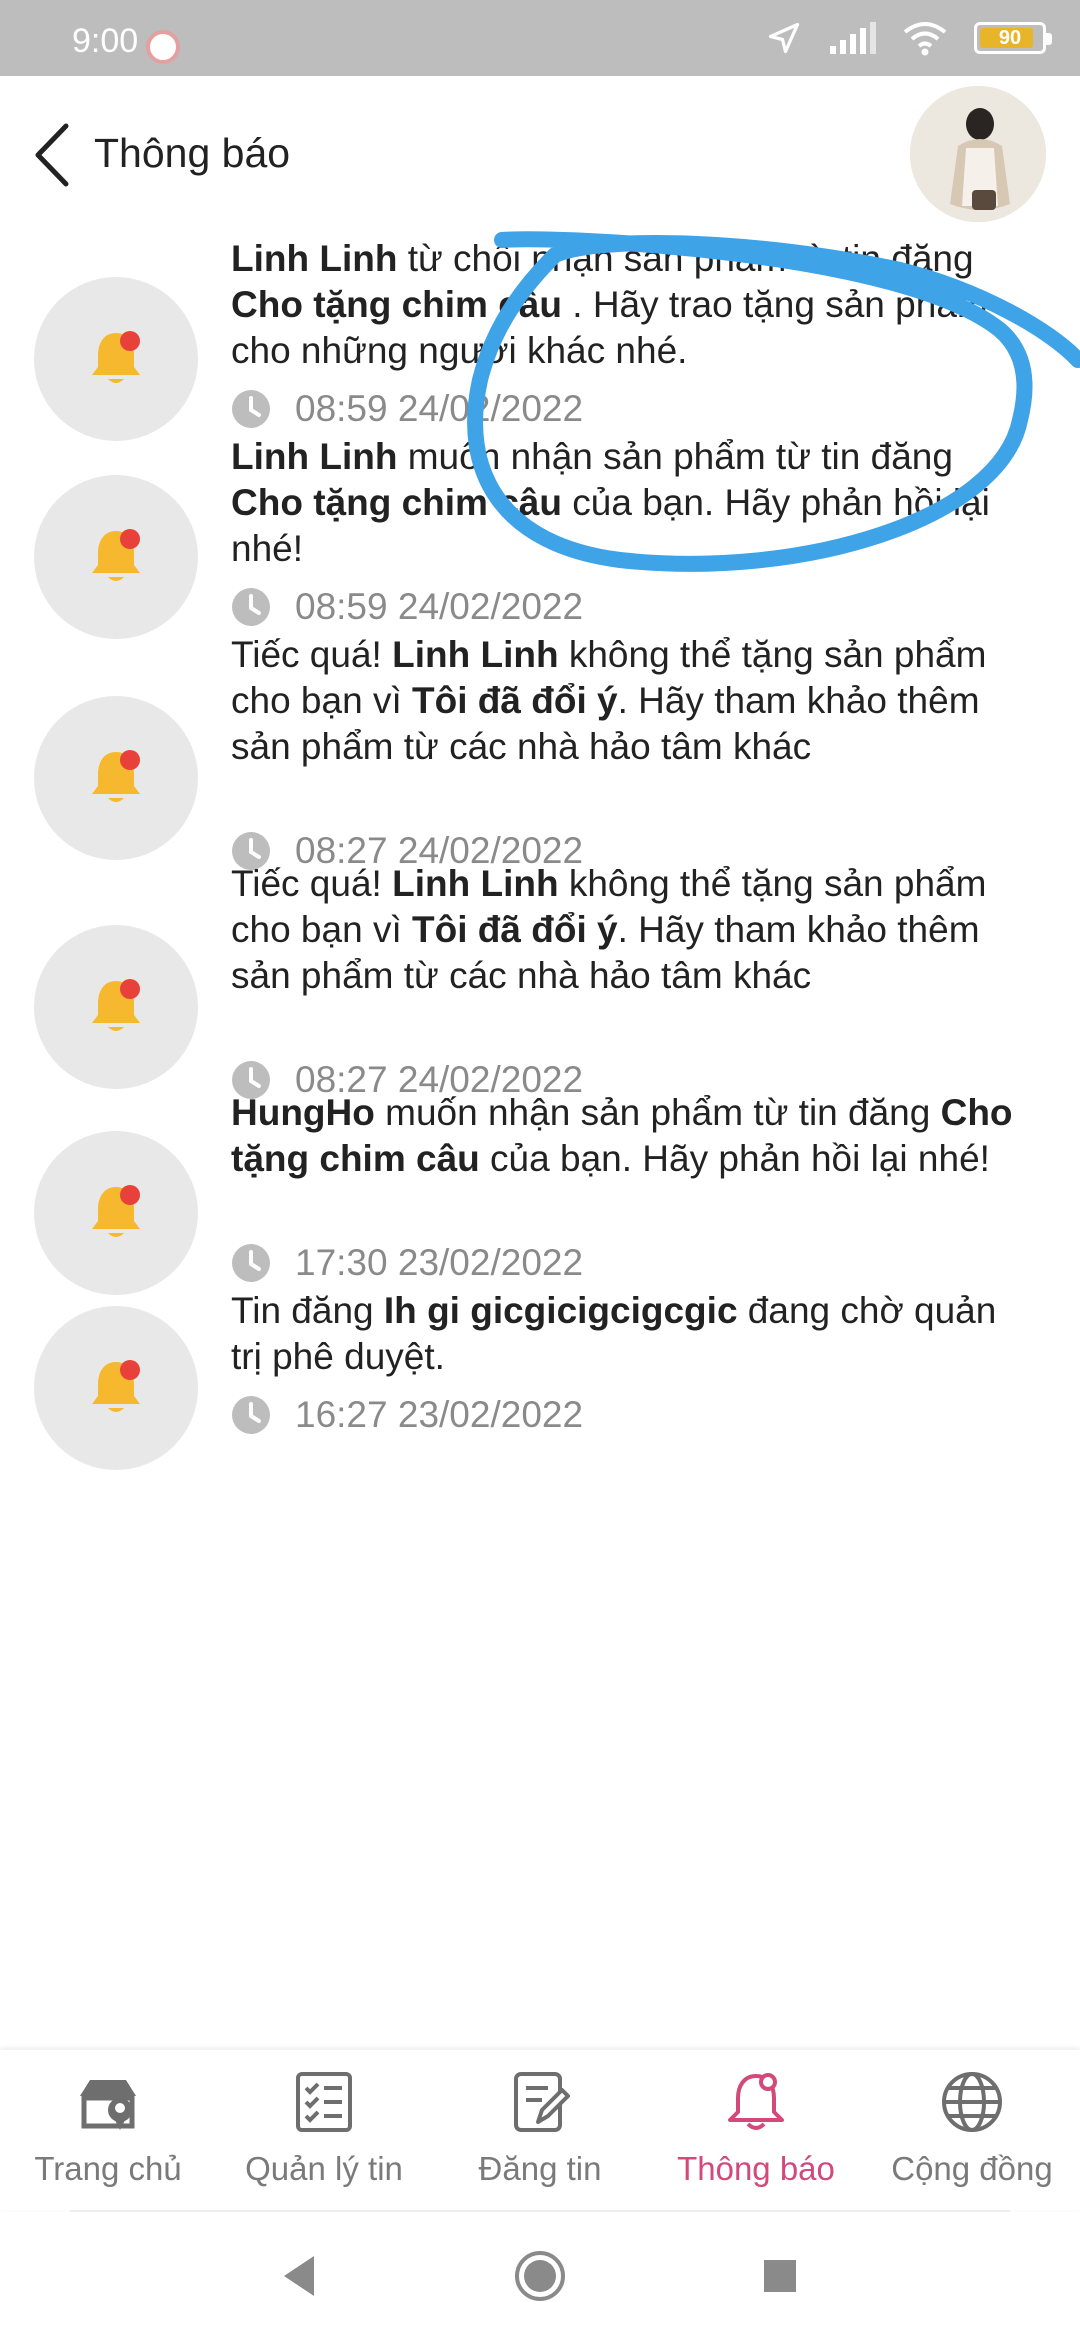 The height and width of the screenshot is (2340, 1080). Describe the element at coordinates (300, 2276) in the screenshot. I see `system-back-icon` at that location.